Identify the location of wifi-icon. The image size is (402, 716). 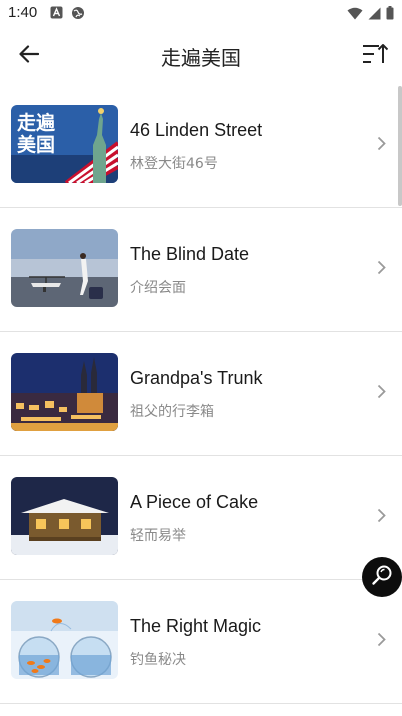
(355, 16).